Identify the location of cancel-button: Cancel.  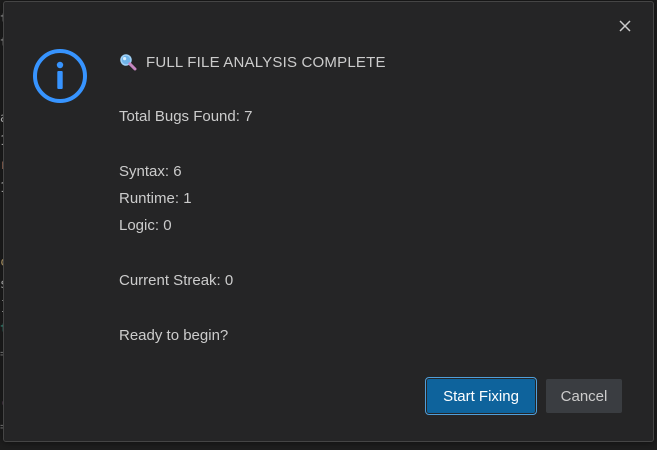
(584, 396).